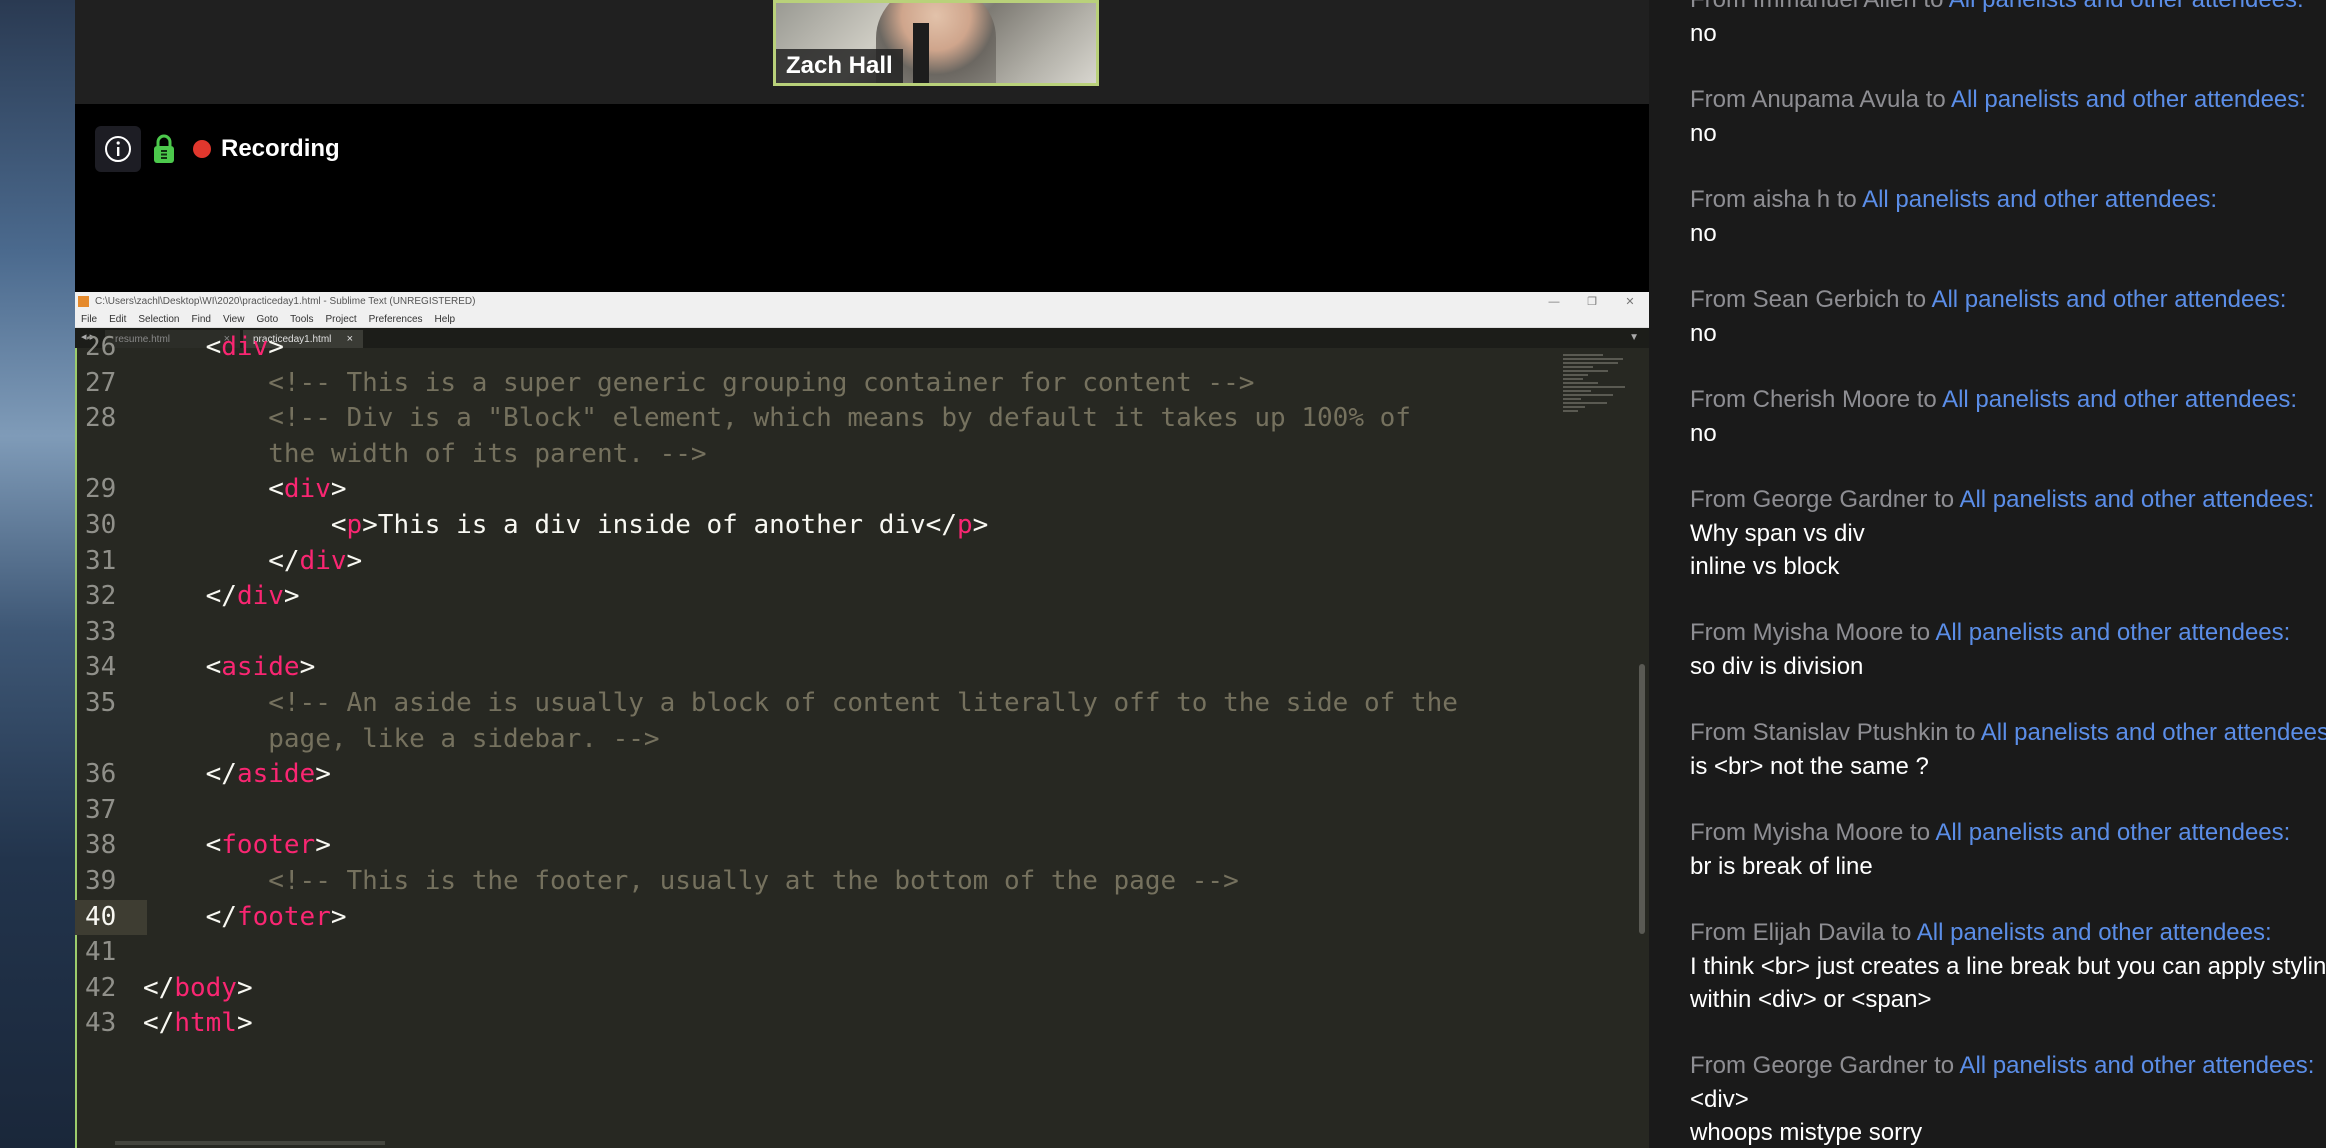  I want to click on line-number: 26, so click(101, 347).